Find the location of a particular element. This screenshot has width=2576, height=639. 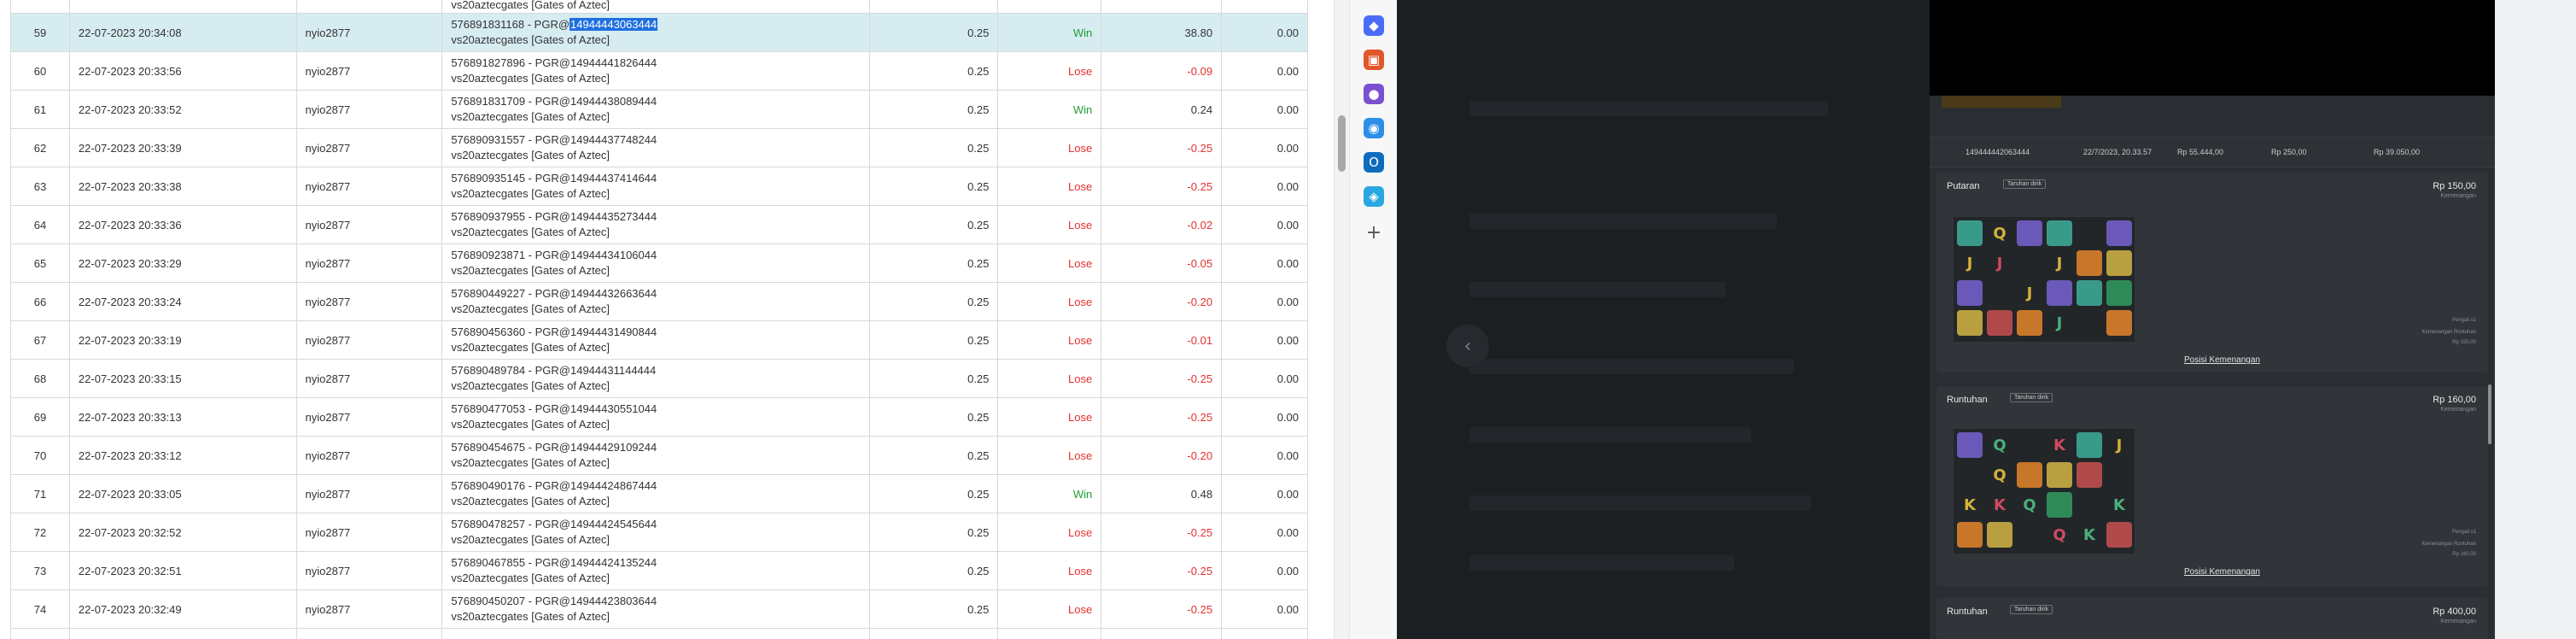

slot-symbol-icon: K is located at coordinates (2000, 504).